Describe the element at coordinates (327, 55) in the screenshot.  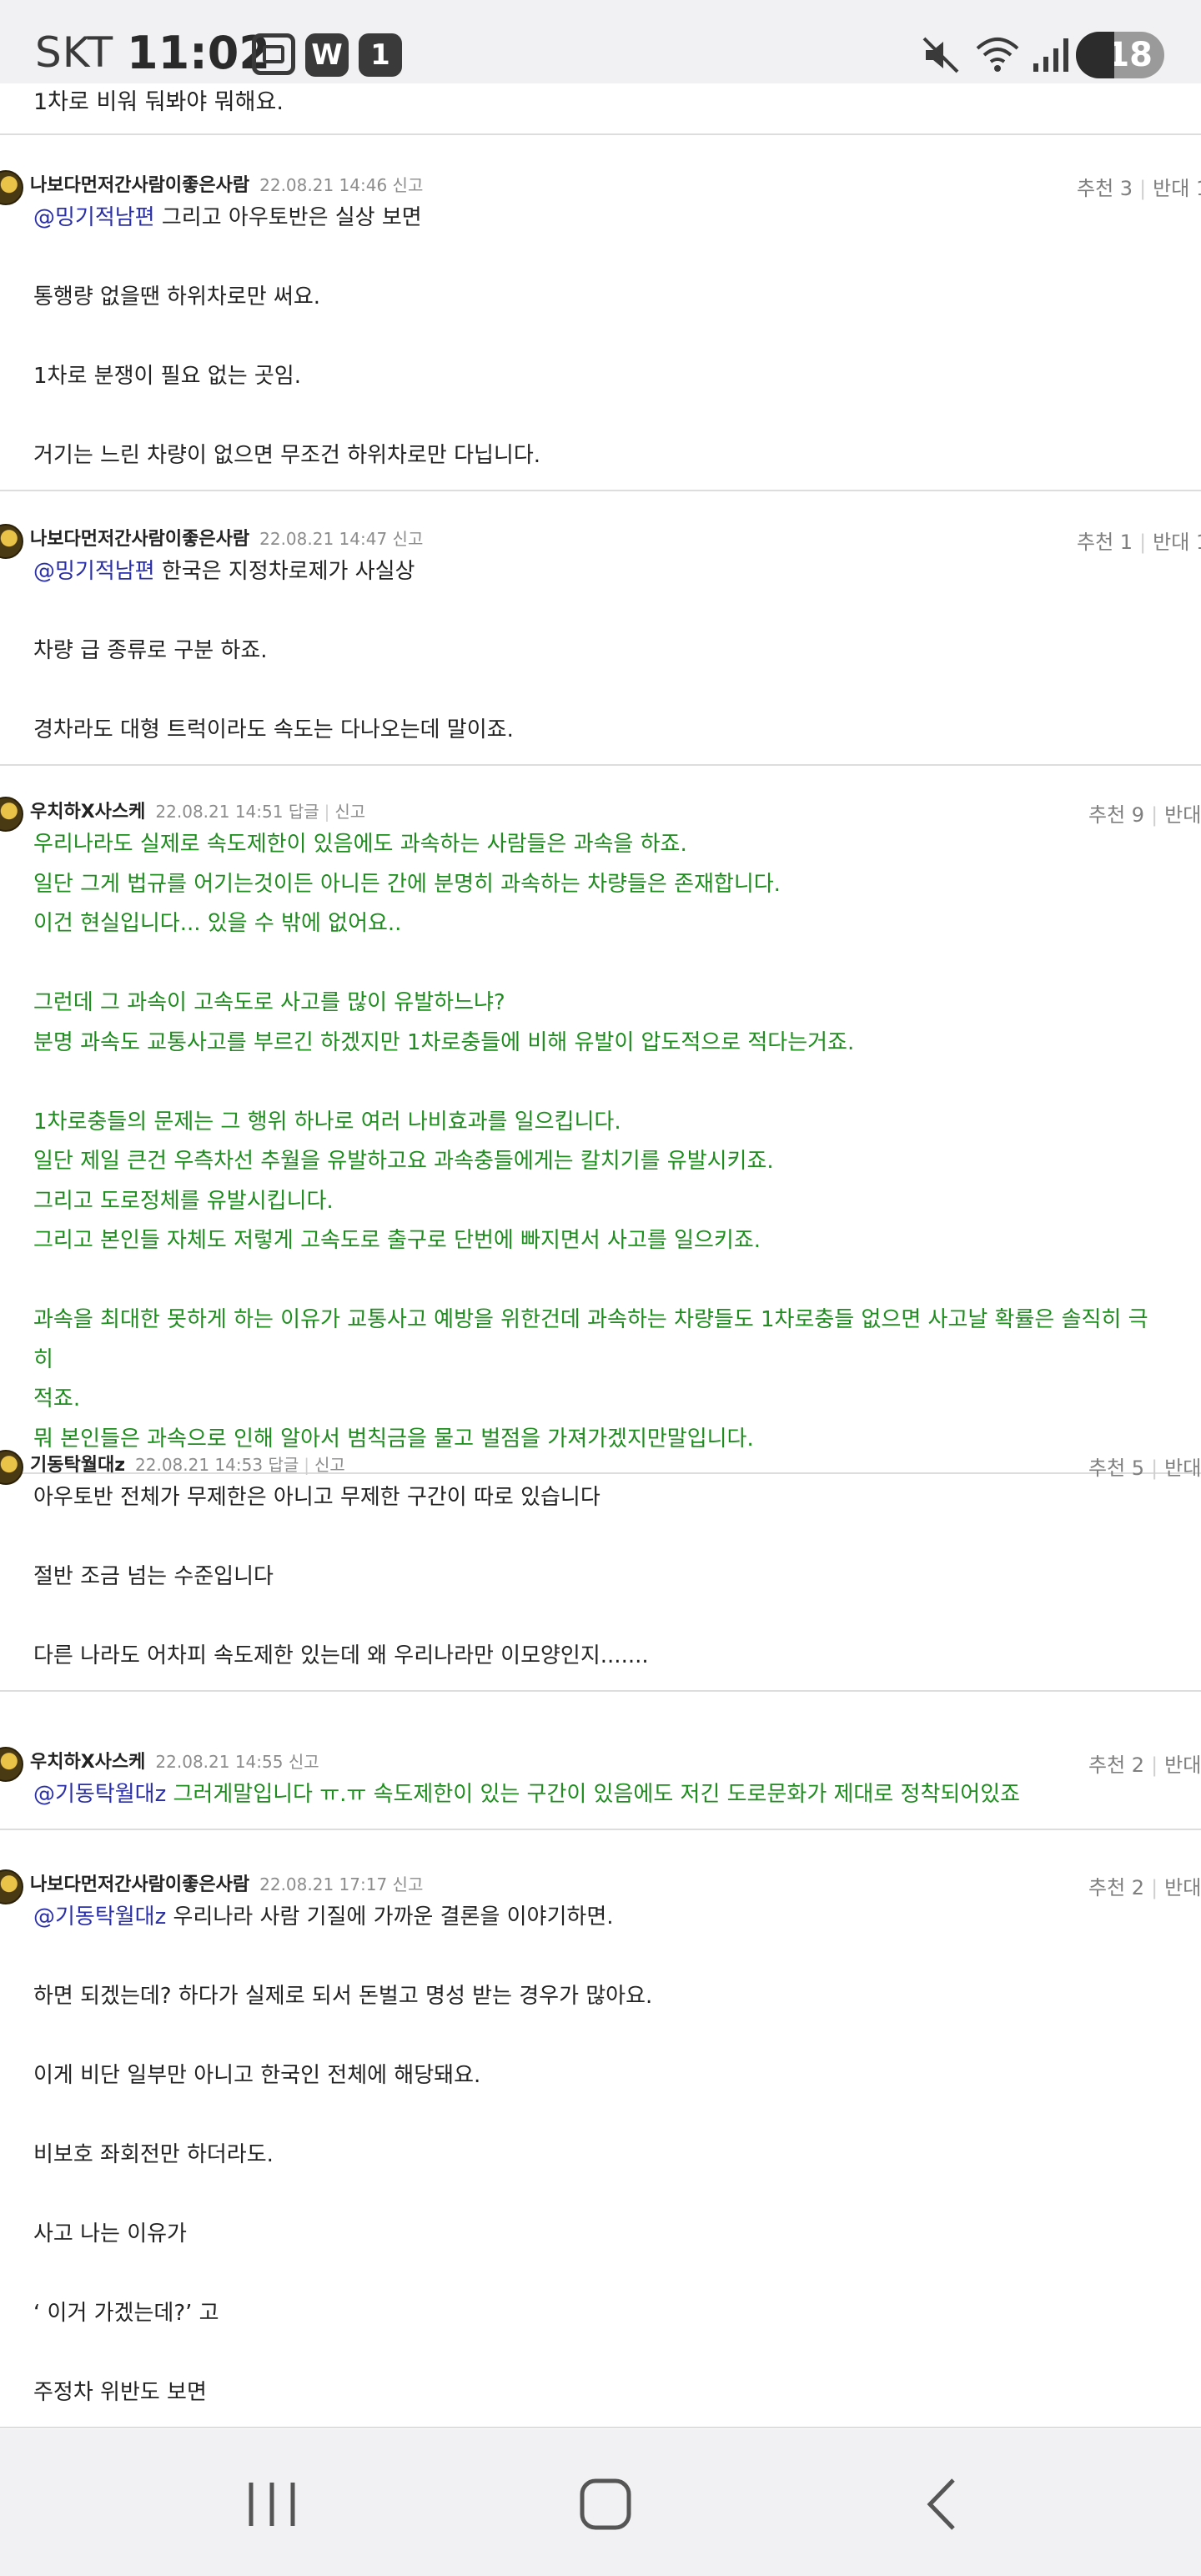
I see `w-badge: W` at that location.